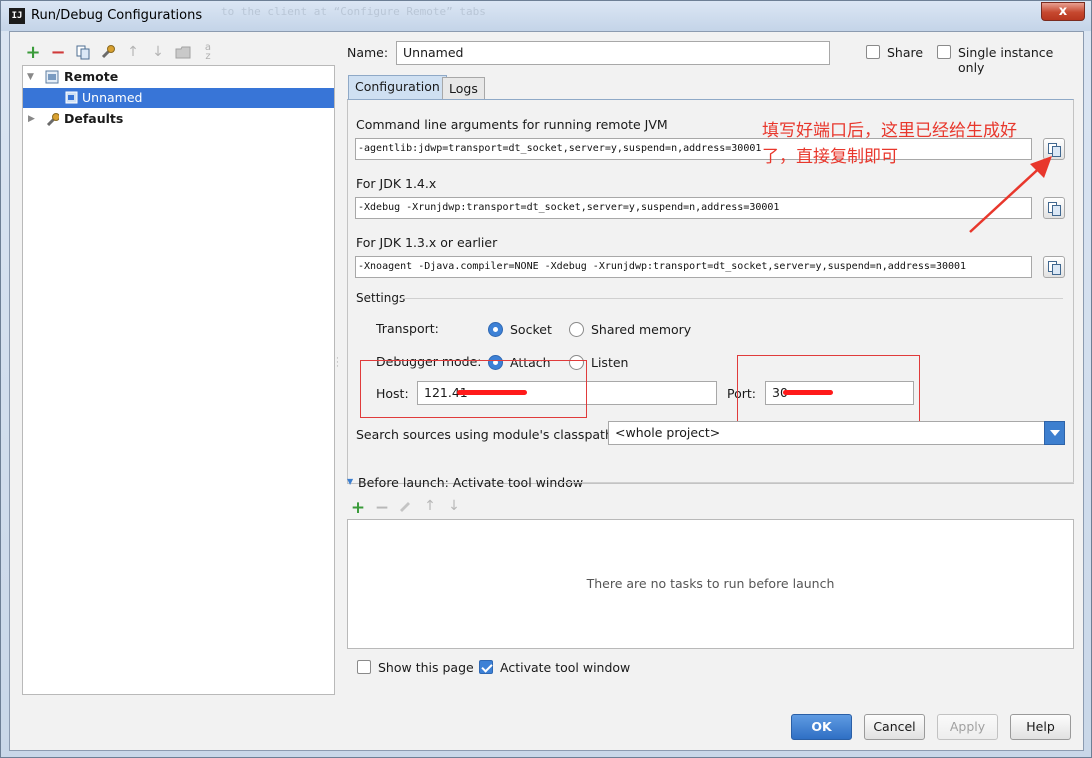 The width and height of the screenshot is (1092, 758). I want to click on collapsed-arrow-icon: ▶, so click(31, 119).